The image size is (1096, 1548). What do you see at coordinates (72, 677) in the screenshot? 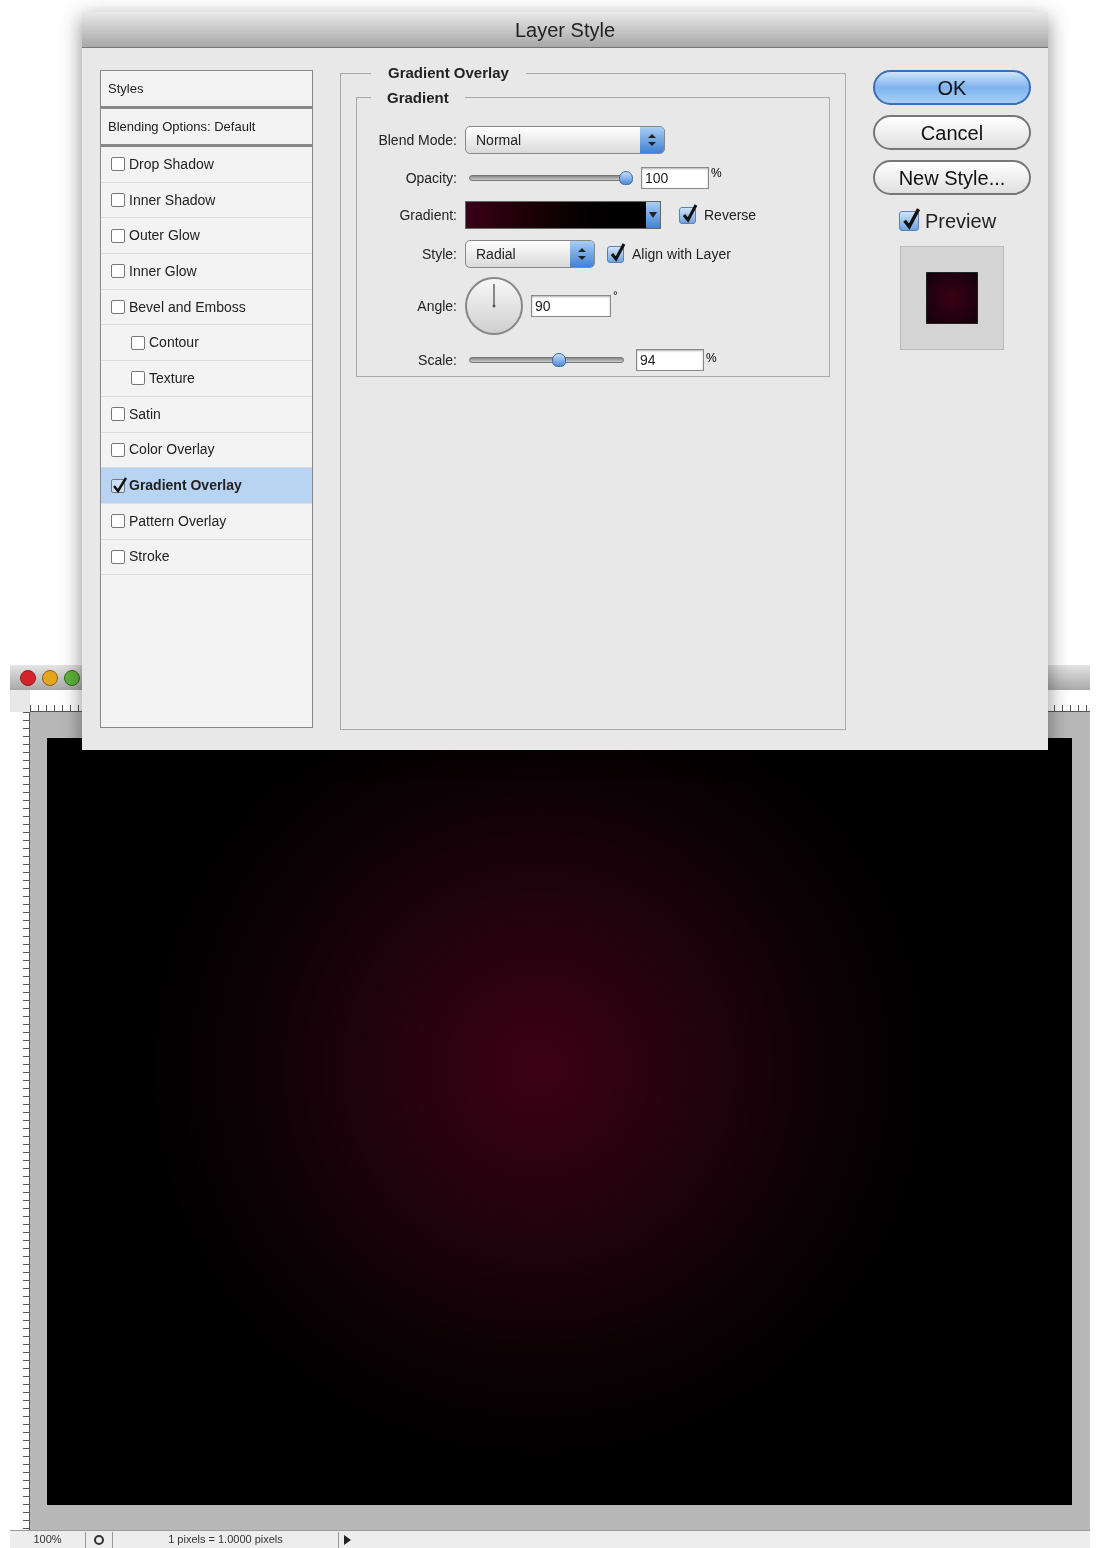
I see `zoom-button` at bounding box center [72, 677].